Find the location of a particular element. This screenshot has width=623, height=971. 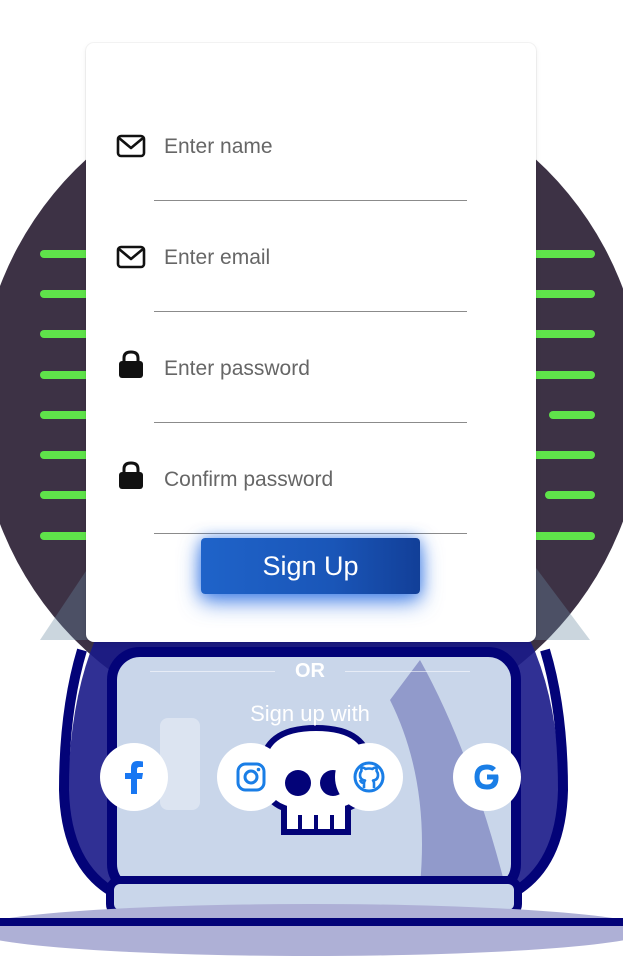

google-icon is located at coordinates (486, 777).